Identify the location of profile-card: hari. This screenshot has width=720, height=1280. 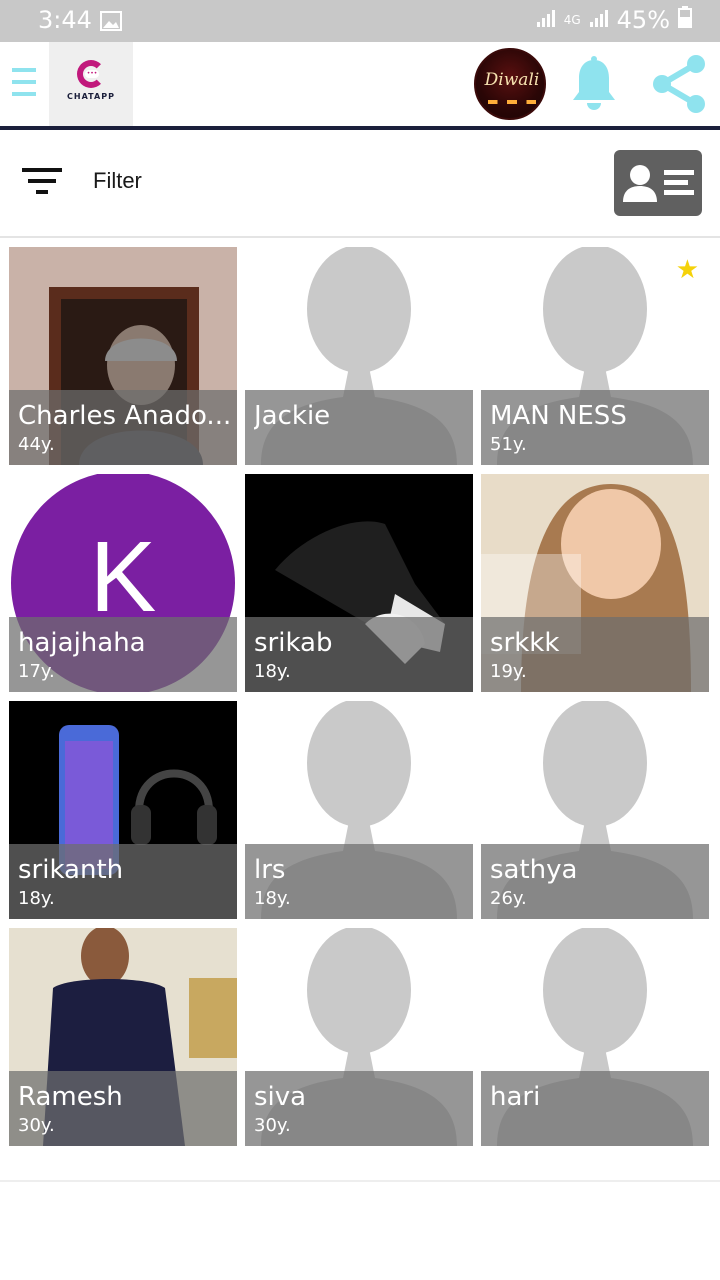
(595, 1037).